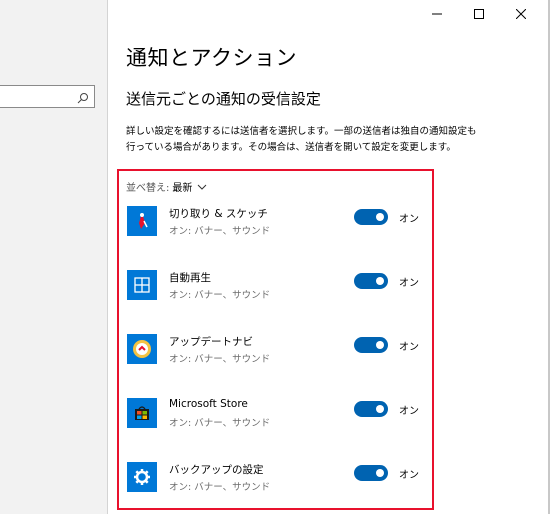 The width and height of the screenshot is (550, 514). I want to click on close-button, so click(521, 14).